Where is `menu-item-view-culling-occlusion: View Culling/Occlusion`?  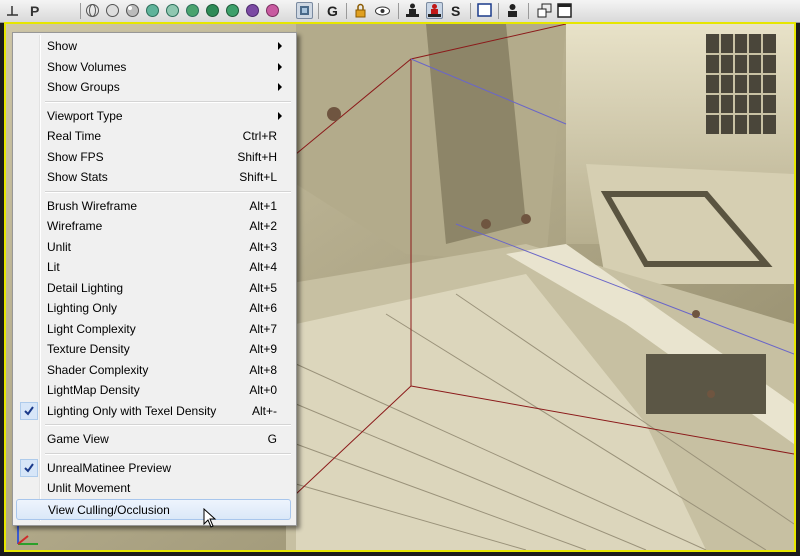
menu-item-view-culling-occlusion: View Culling/Occlusion is located at coordinates (153, 509).